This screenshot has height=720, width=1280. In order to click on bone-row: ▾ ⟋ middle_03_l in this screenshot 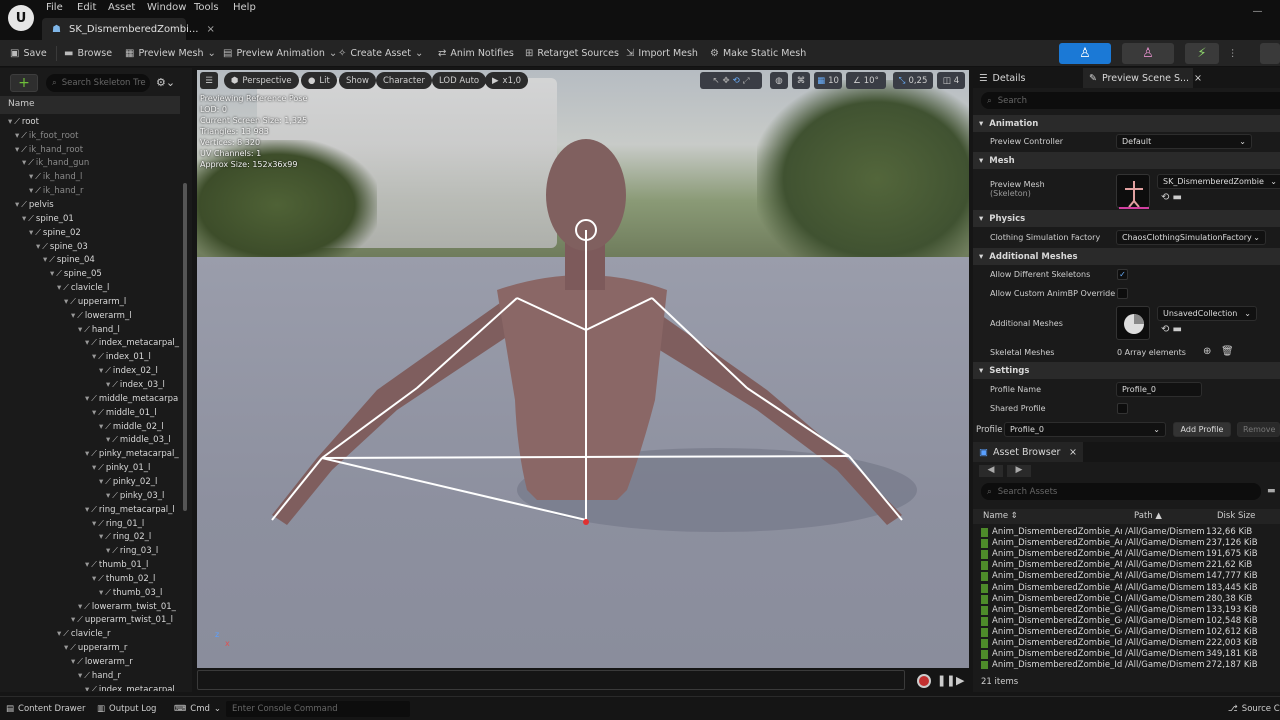, I will do `click(138, 441)`.